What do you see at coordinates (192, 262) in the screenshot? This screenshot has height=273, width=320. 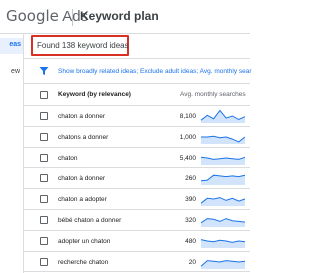 I see `avg-searches-cell: 20` at bounding box center [192, 262].